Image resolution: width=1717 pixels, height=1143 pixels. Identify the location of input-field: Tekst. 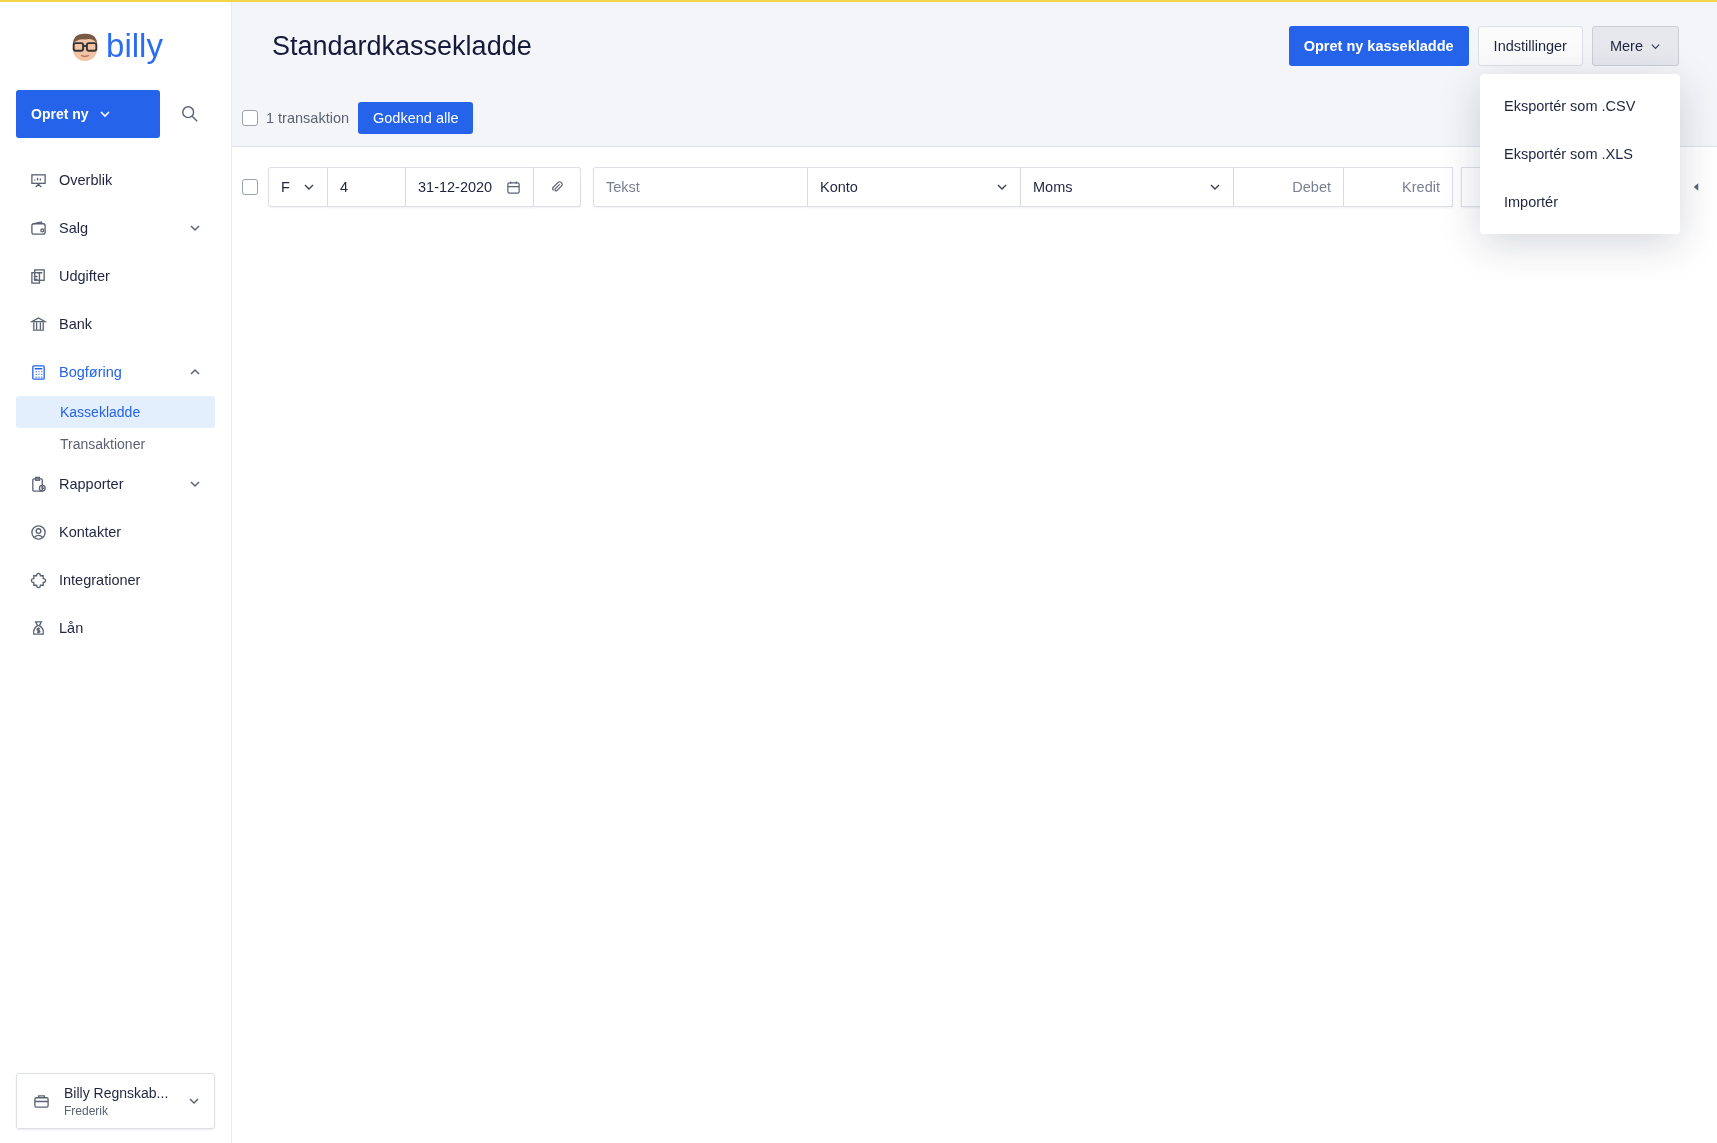
(700, 187).